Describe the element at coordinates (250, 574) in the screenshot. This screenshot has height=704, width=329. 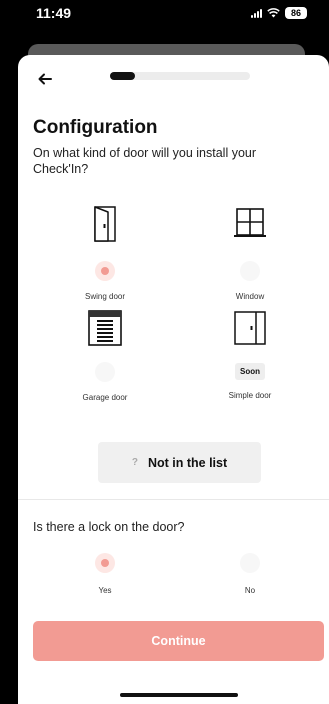
I see `option-lock-no: No` at that location.